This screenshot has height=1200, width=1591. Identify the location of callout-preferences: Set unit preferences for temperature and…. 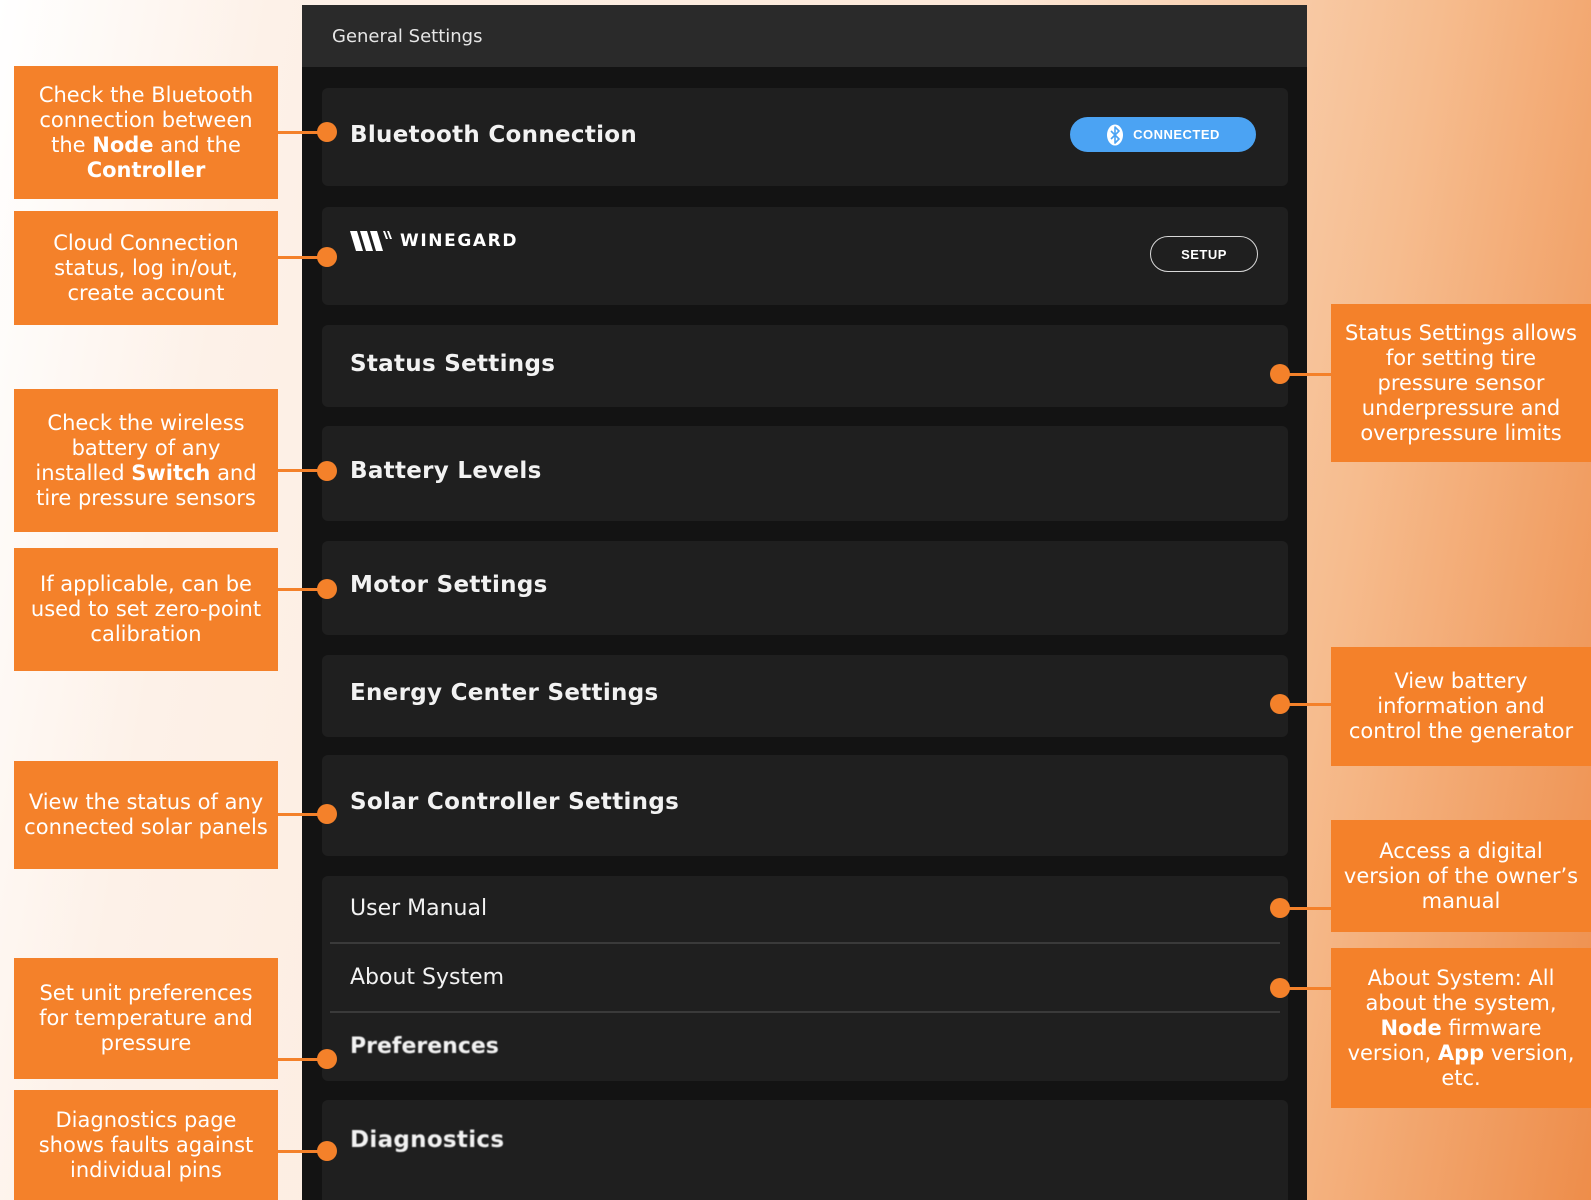
(146, 1018).